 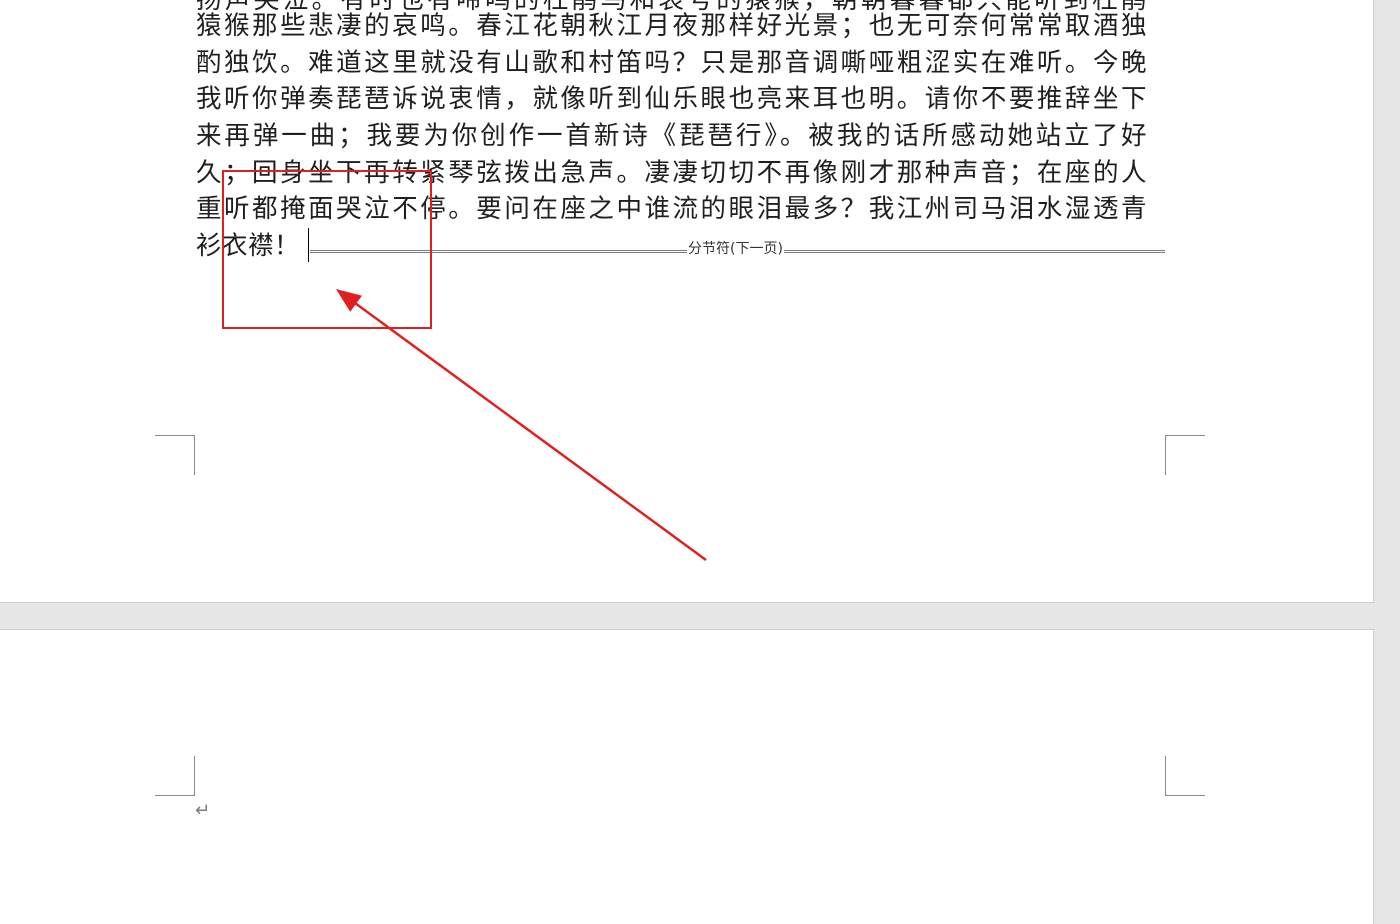 I want to click on section-break-label: 分节符(下一页), so click(x=735, y=249).